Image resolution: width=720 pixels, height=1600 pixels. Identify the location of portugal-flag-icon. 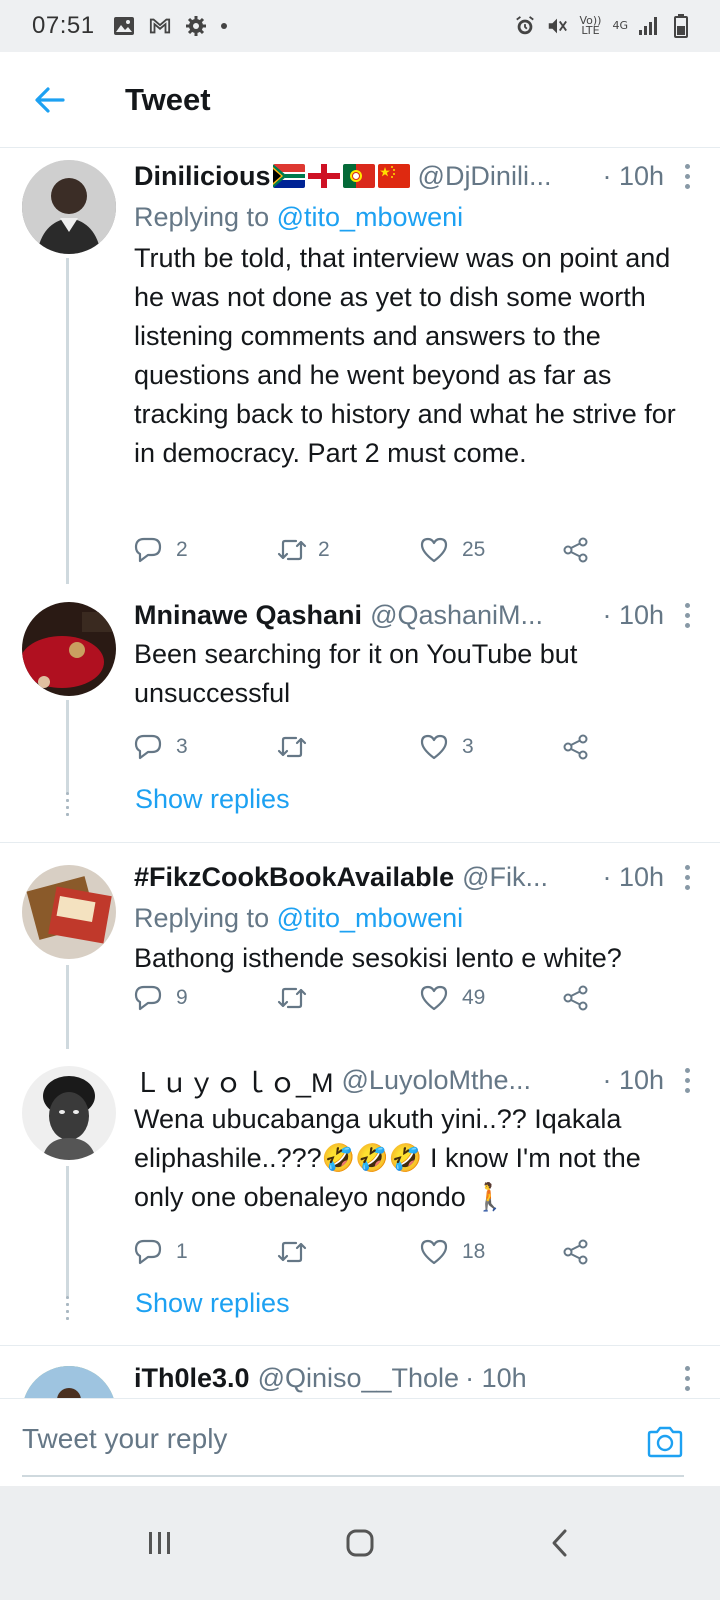
(358, 176).